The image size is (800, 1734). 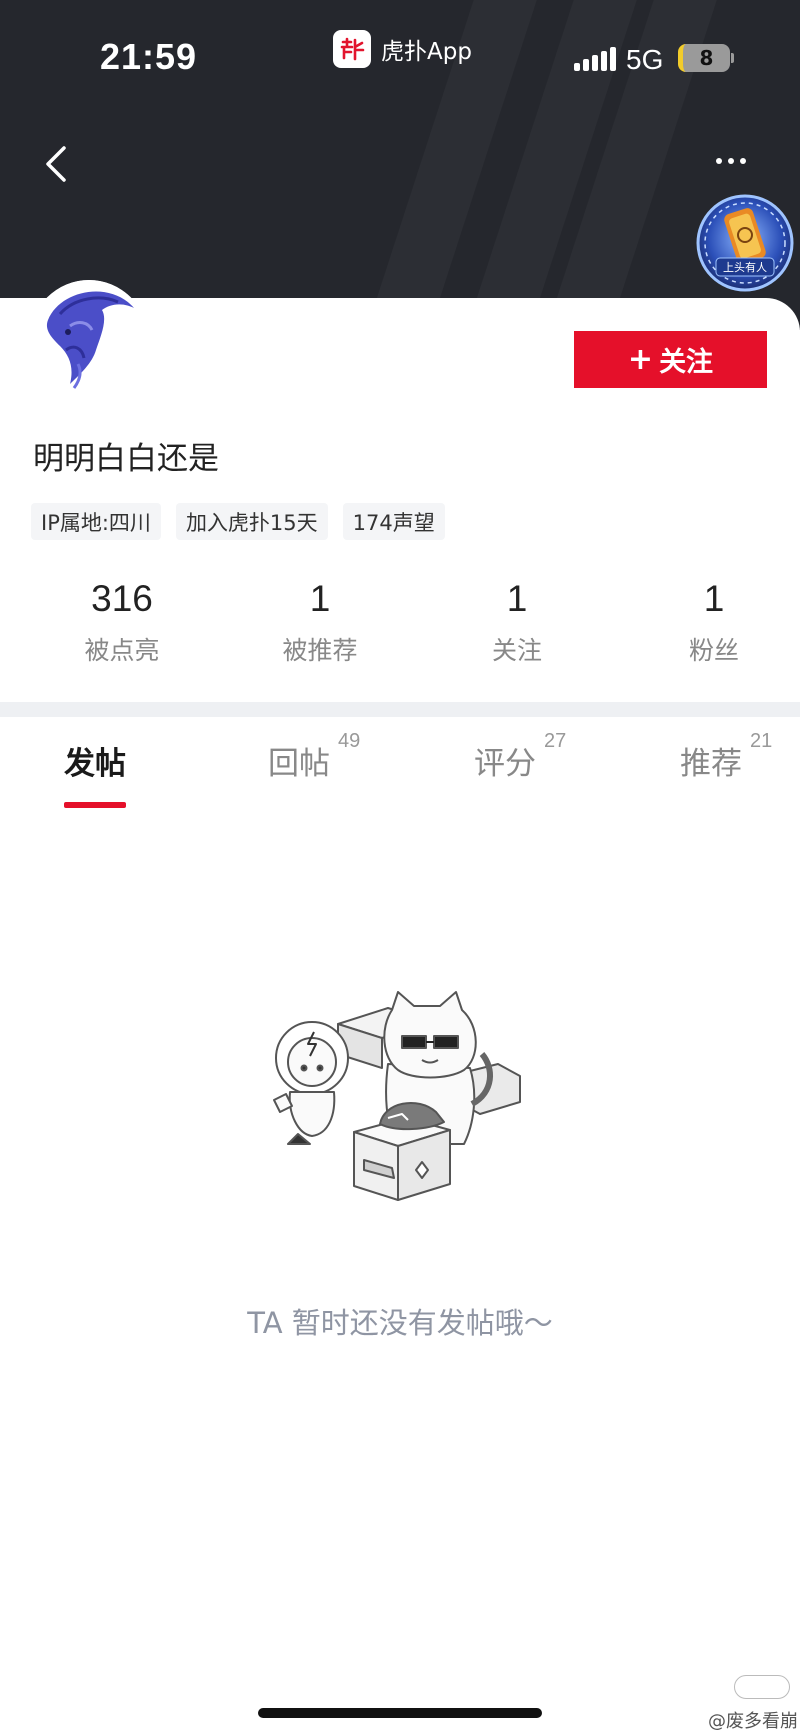 I want to click on tab-ratings: 评分 27, so click(x=520, y=756).